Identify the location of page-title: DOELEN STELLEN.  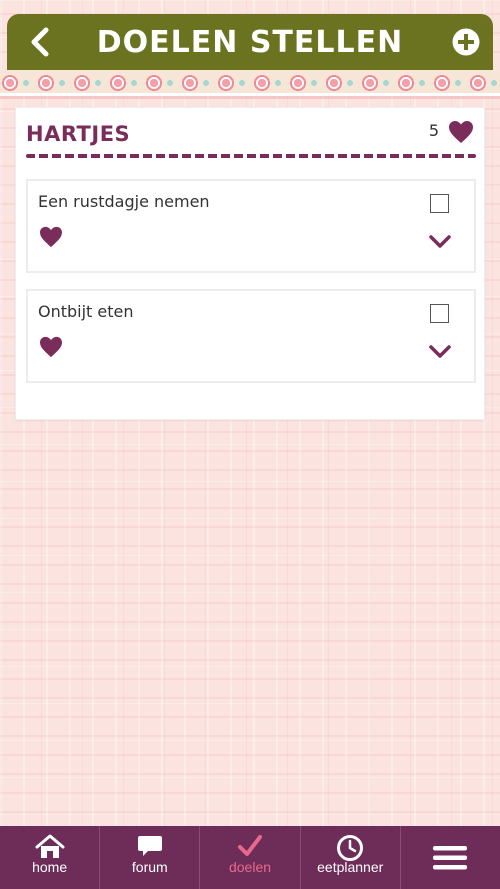
(250, 42).